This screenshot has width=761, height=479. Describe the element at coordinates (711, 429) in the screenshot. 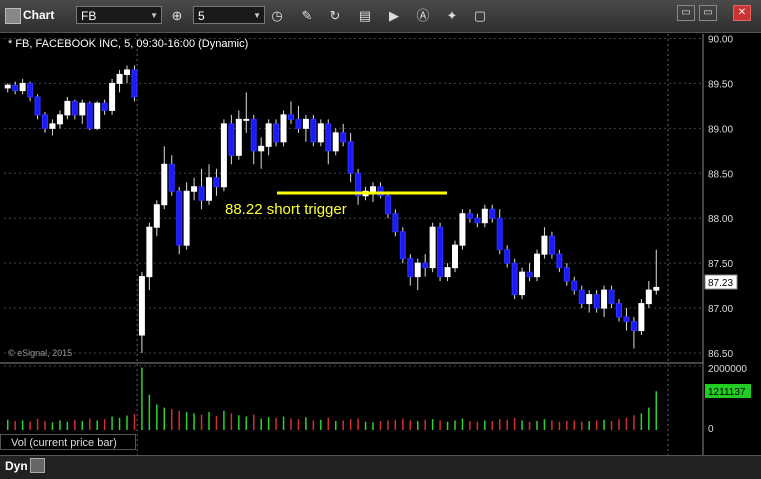

I see `volume-tick-bottom: 0` at that location.